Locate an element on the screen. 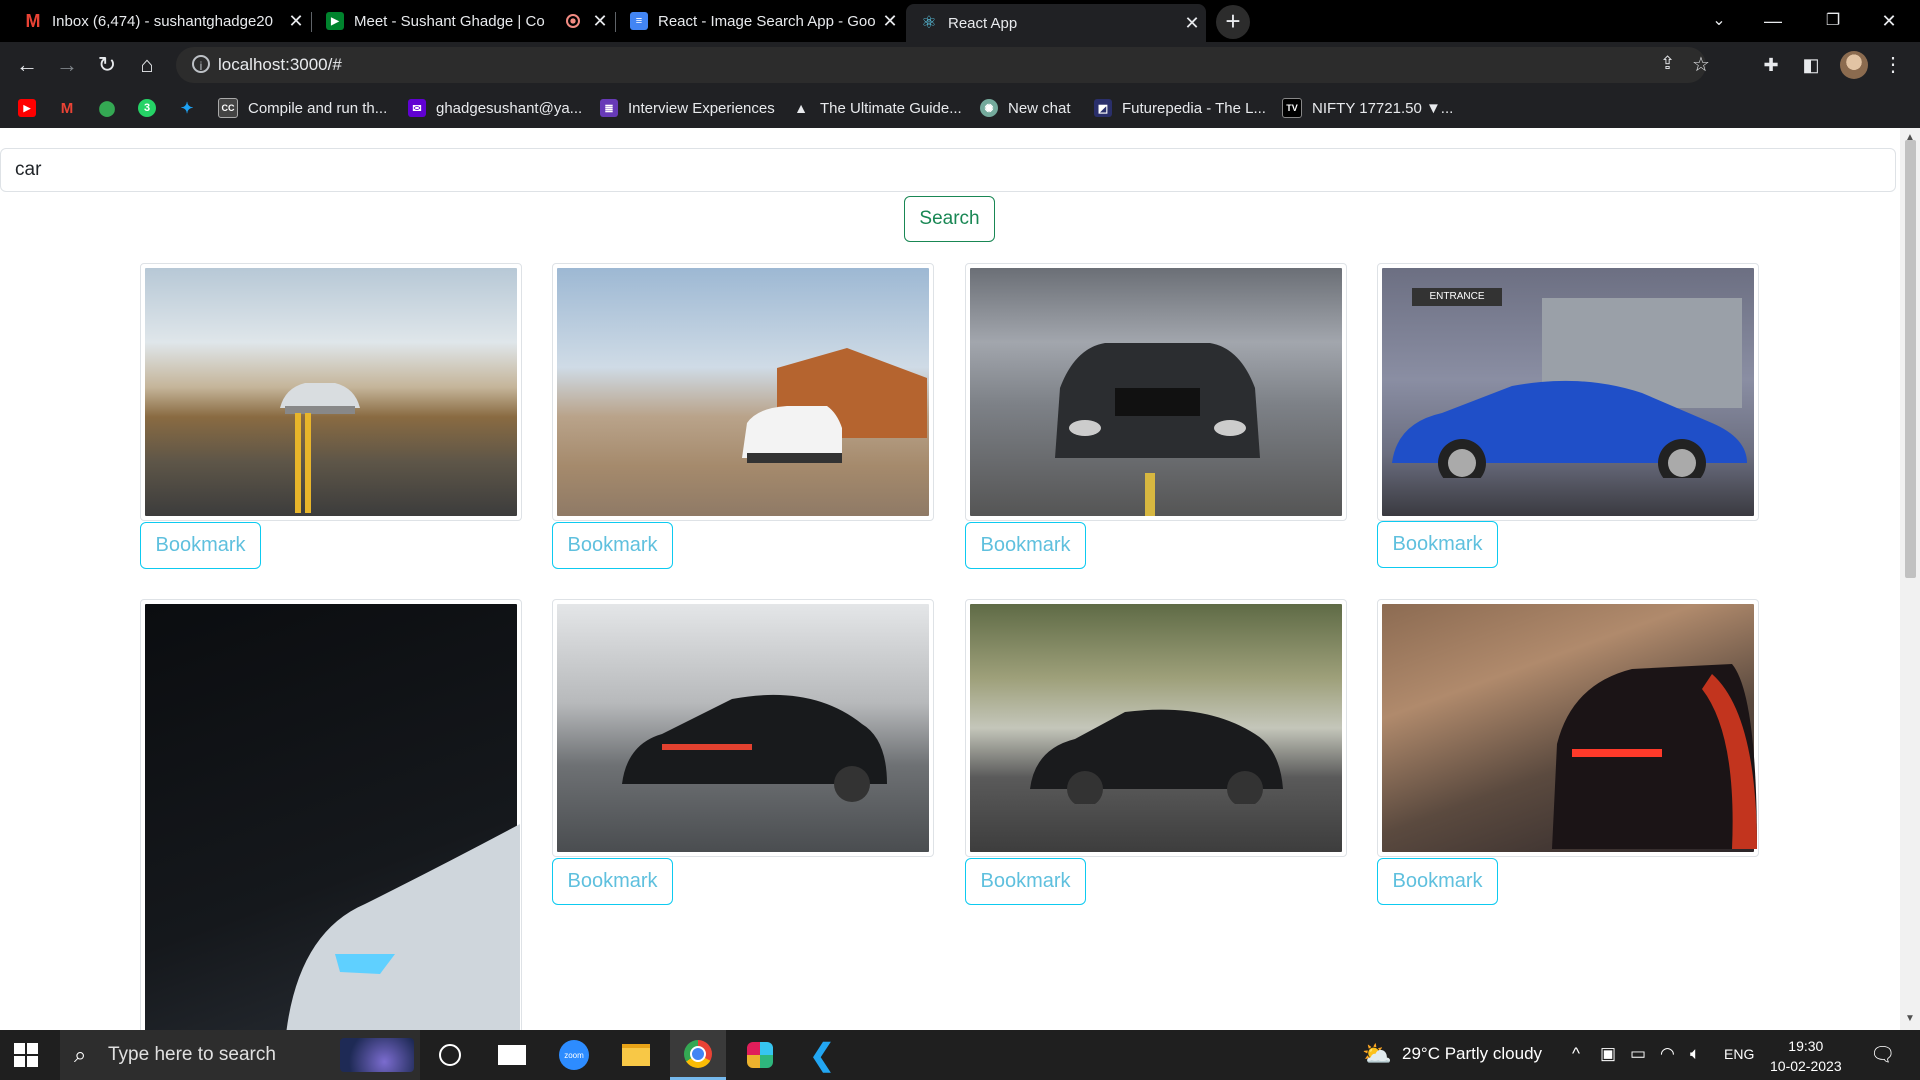  volume-icon: 🔈︎ is located at coordinates (1695, 1054).